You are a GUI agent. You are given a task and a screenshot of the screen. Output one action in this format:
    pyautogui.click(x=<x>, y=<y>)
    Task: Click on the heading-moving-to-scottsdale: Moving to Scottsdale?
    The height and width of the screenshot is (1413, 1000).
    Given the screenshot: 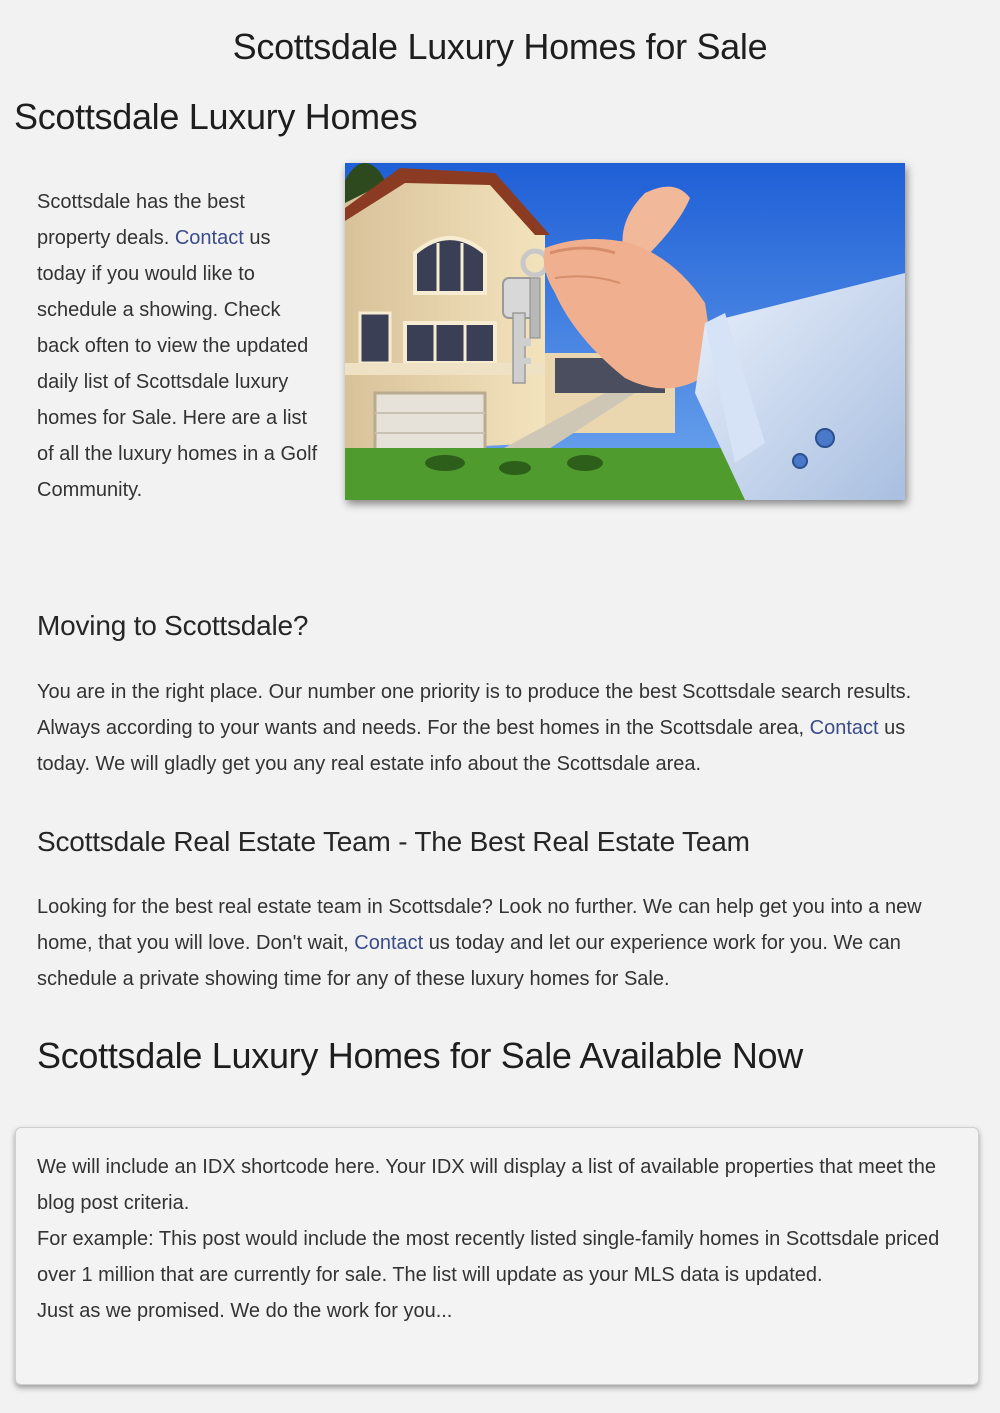 What is the action you would take?
    pyautogui.click(x=173, y=625)
    